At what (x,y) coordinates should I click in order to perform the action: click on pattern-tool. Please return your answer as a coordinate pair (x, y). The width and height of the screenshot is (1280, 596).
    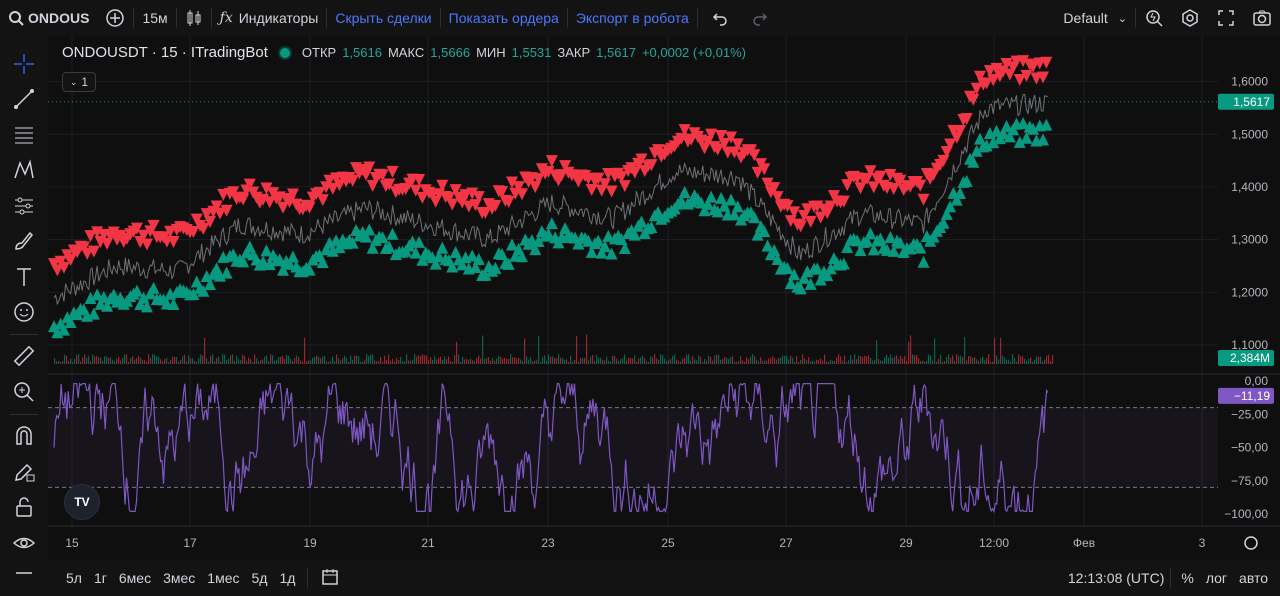
    Looking at the image, I should click on (24, 169).